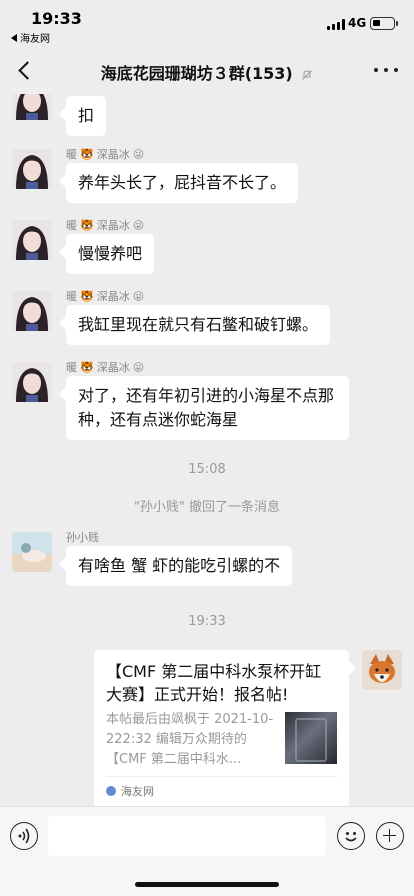 Image resolution: width=414 pixels, height=896 pixels. I want to click on network-type: 4G, so click(357, 23).